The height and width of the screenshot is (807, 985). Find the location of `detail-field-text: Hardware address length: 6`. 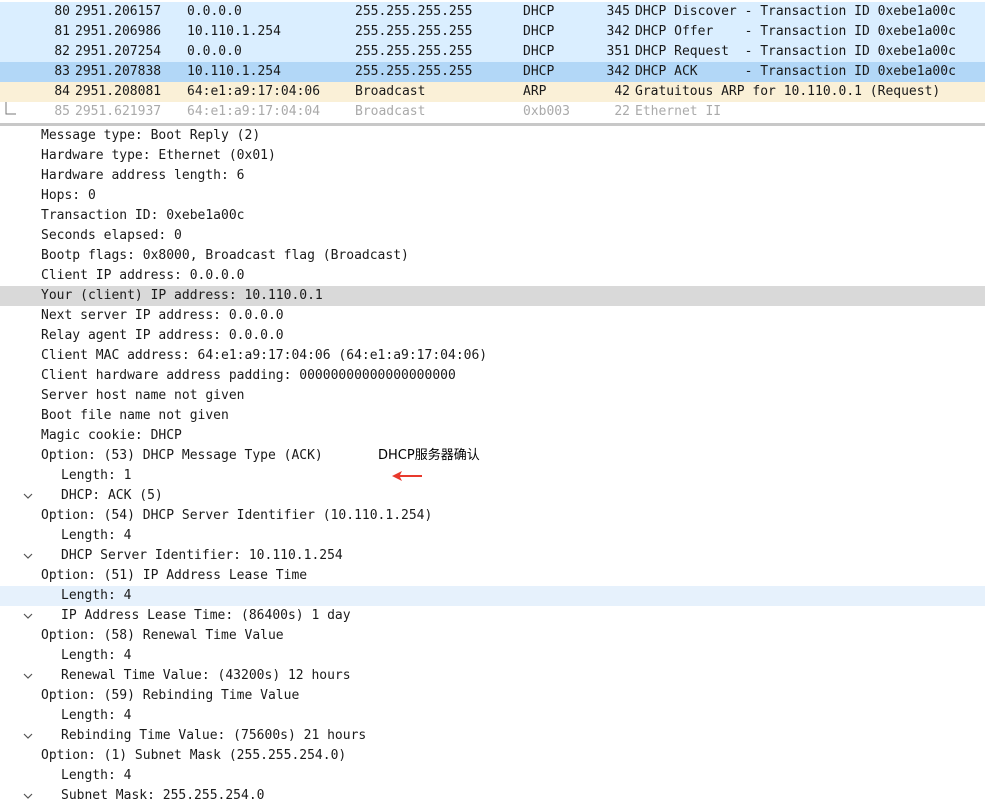

detail-field-text: Hardware address length: 6 is located at coordinates (143, 175).